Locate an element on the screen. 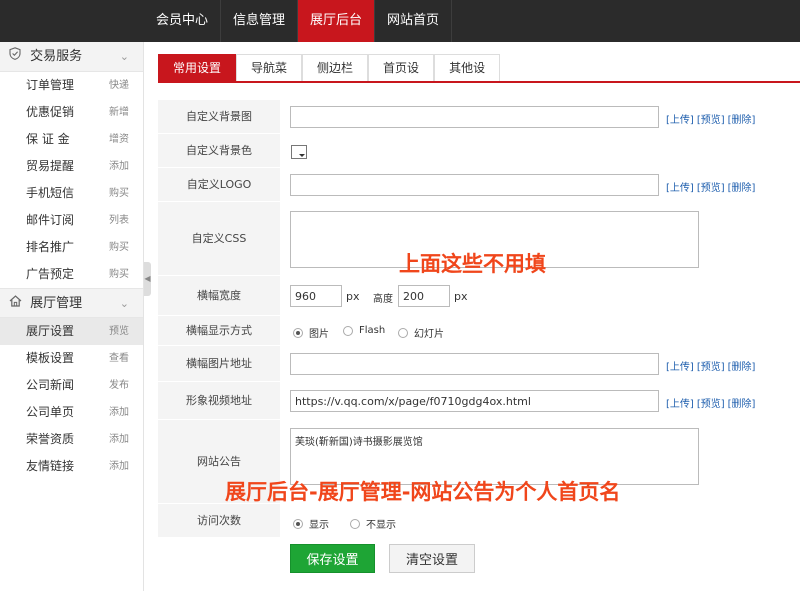 This screenshot has height=591, width=800. sidebar-item-ranking-promotion: 排名推广 购买 is located at coordinates (71, 247).